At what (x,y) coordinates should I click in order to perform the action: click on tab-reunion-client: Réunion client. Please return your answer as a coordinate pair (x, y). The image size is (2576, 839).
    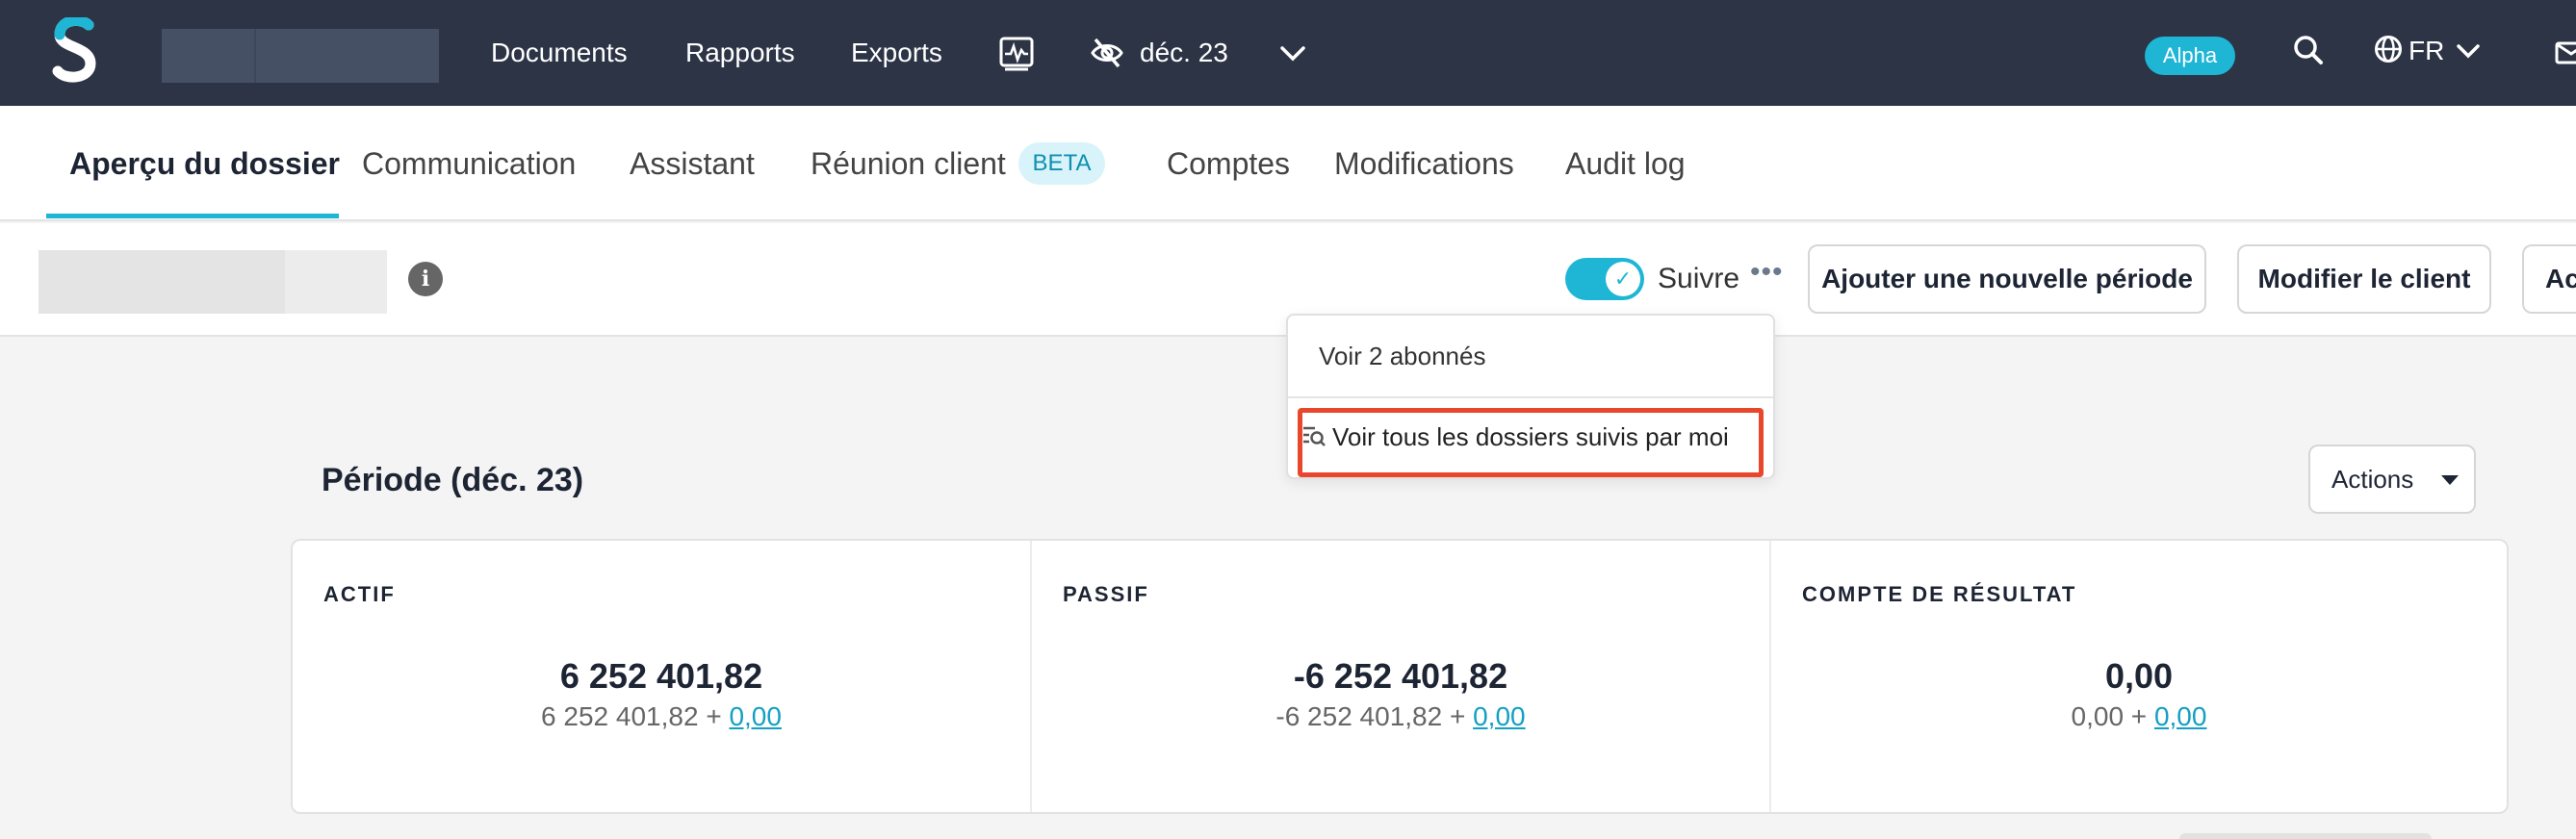
    Looking at the image, I should click on (909, 163).